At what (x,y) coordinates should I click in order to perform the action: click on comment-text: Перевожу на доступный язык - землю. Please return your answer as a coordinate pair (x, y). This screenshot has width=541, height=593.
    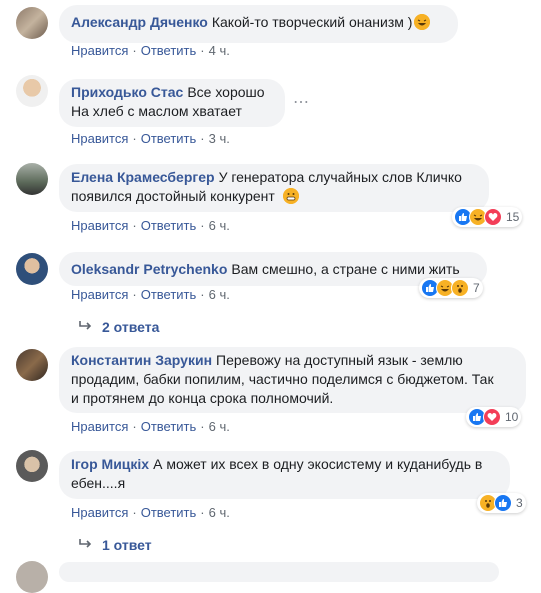
    Looking at the image, I should click on (339, 360).